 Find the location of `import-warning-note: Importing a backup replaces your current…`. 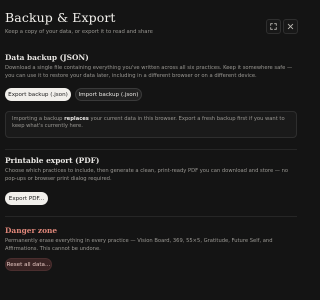

import-warning-note: Importing a backup replaces your current… is located at coordinates (151, 124).